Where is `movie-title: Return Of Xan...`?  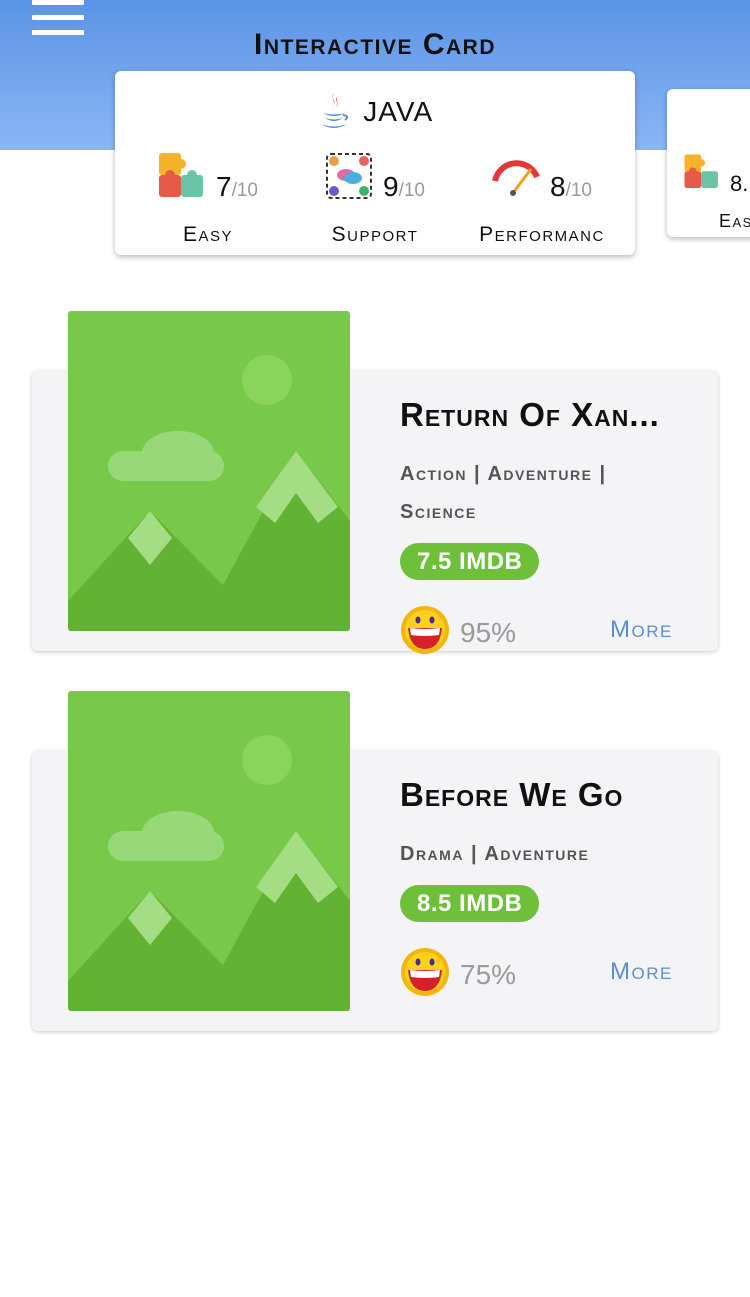 movie-title: Return Of Xan... is located at coordinates (530, 414).